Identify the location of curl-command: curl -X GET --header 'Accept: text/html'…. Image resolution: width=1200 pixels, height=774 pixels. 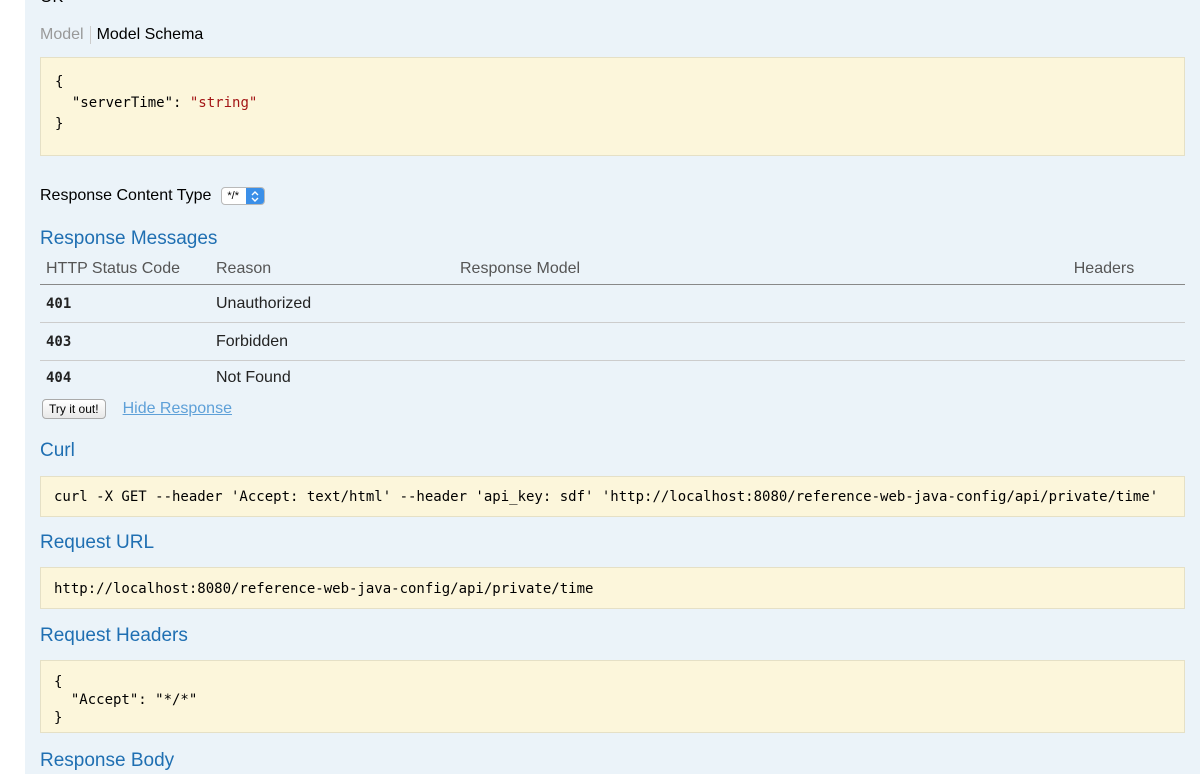
(606, 497).